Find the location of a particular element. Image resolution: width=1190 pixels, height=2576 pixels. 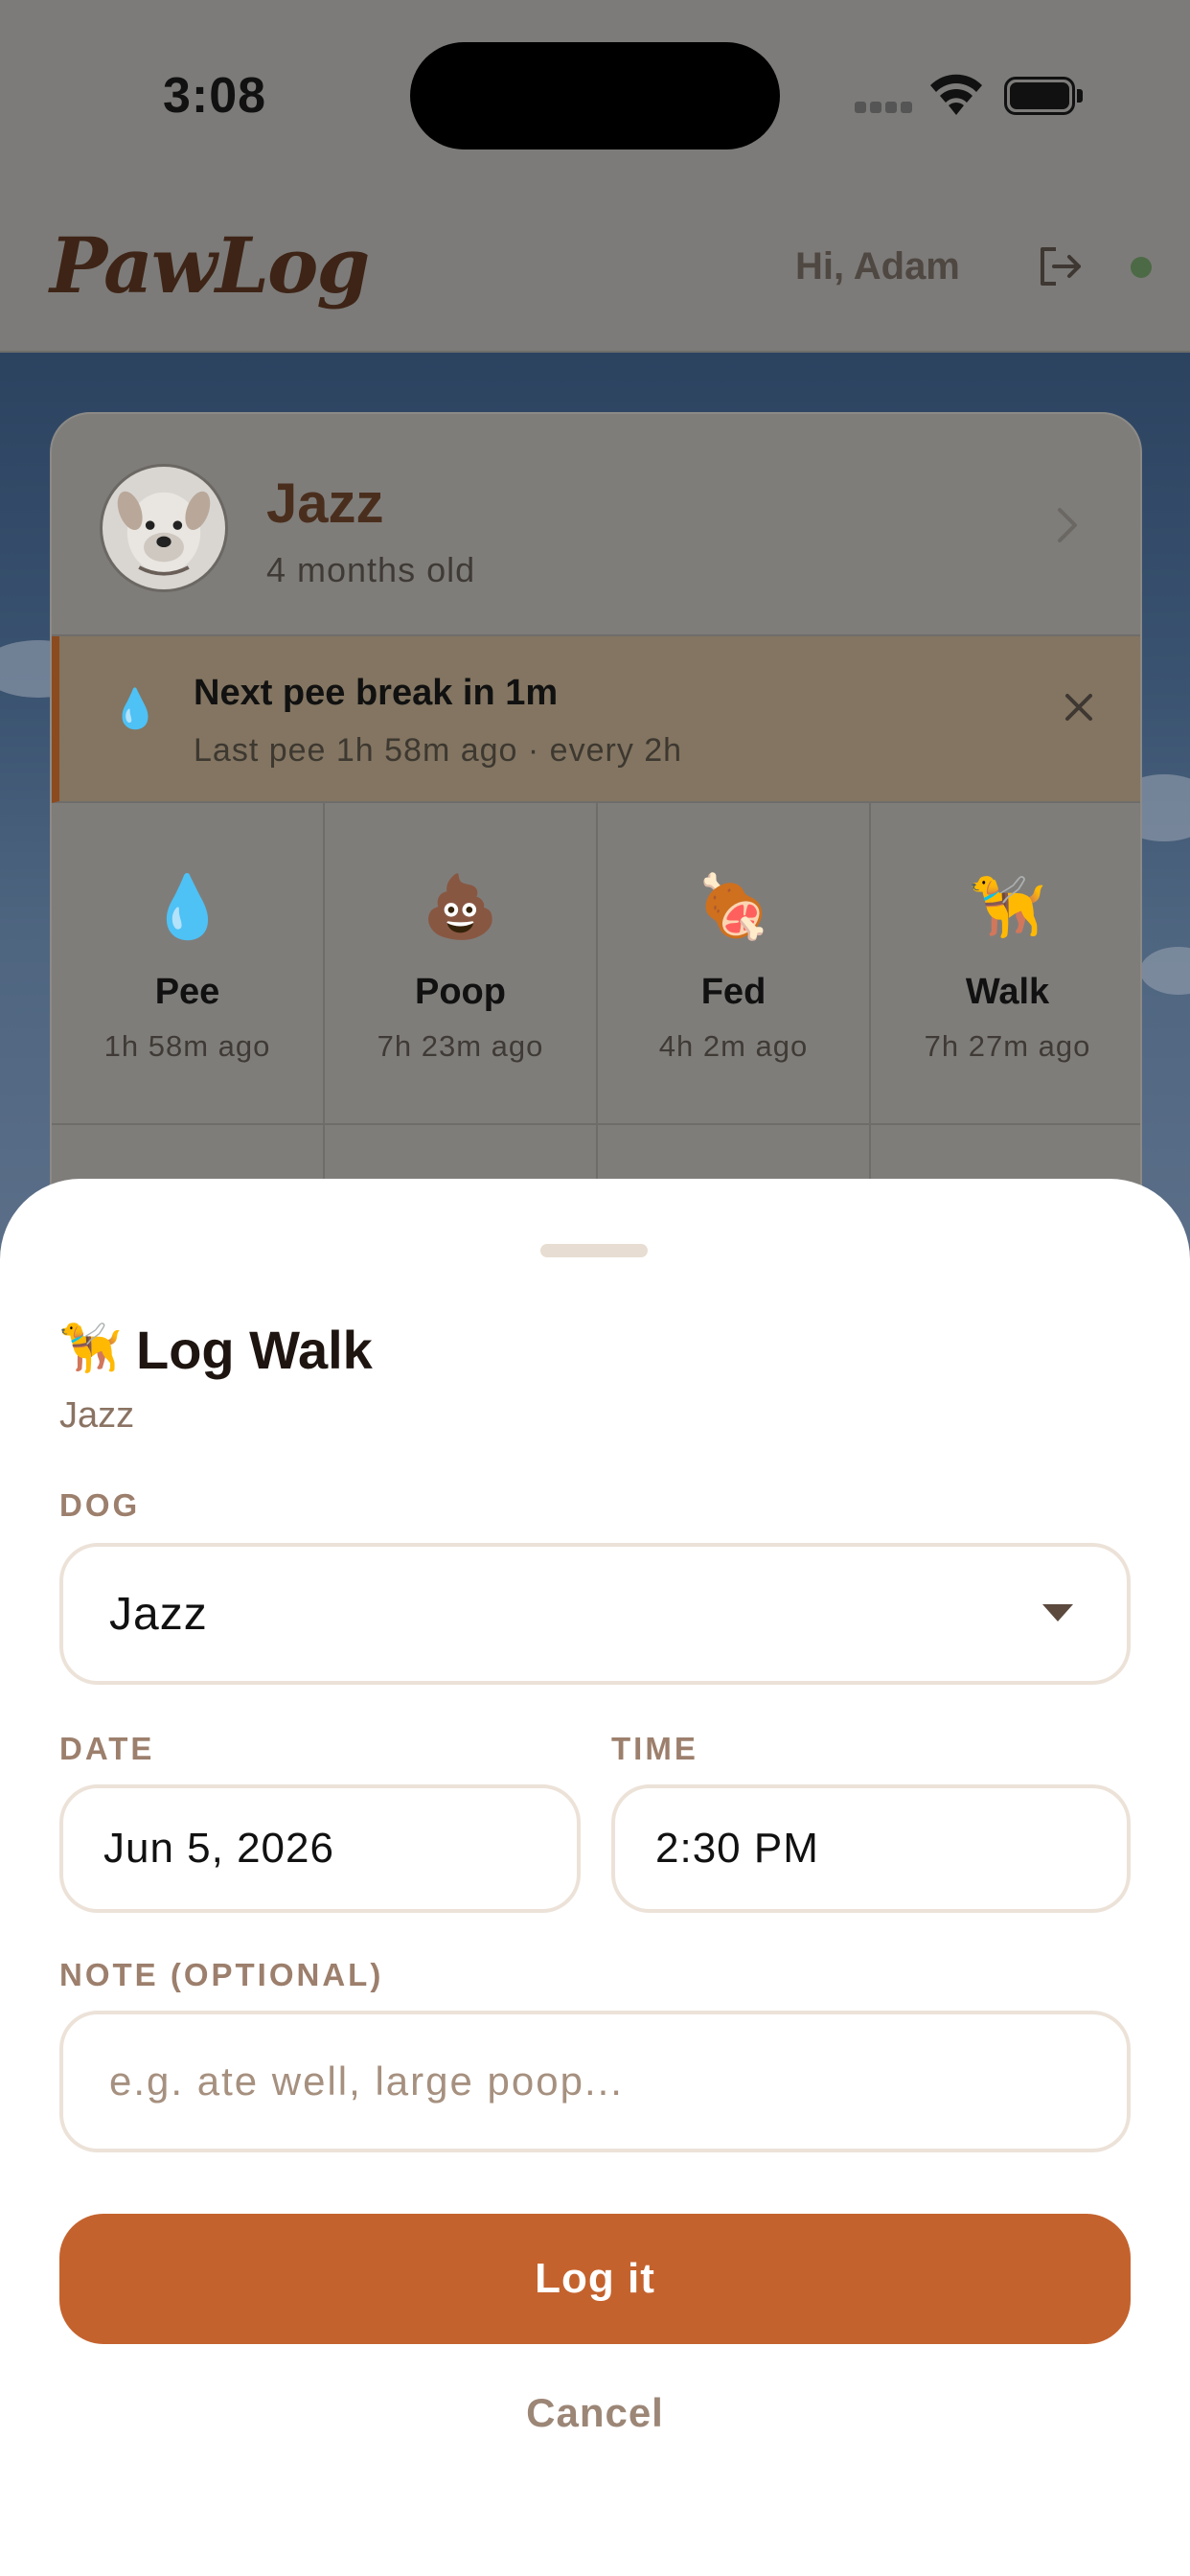

chevron-right-icon is located at coordinates (1068, 525).